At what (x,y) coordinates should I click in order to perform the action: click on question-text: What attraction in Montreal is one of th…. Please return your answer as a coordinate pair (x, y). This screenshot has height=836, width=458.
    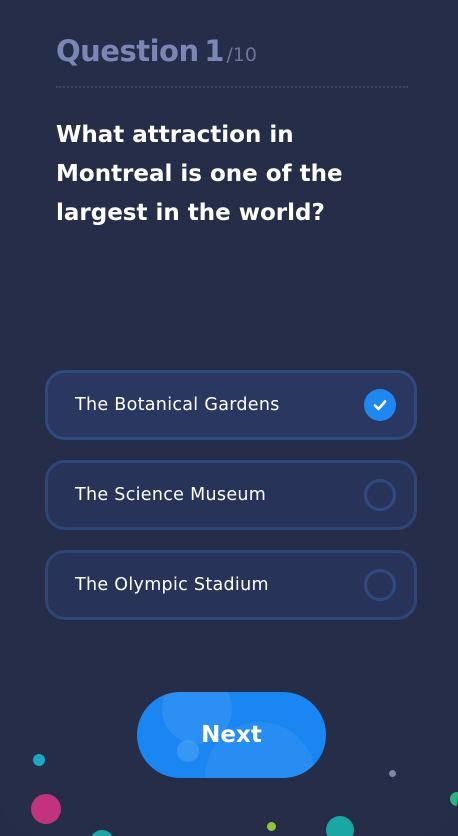
    Looking at the image, I should click on (199, 174).